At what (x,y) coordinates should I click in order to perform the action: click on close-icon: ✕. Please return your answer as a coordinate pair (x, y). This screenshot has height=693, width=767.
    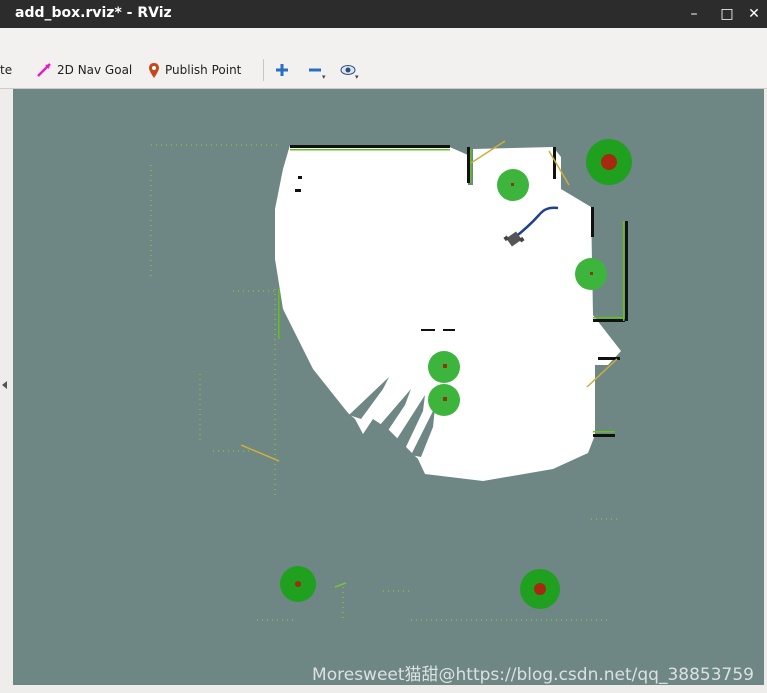
    Looking at the image, I should click on (754, 14).